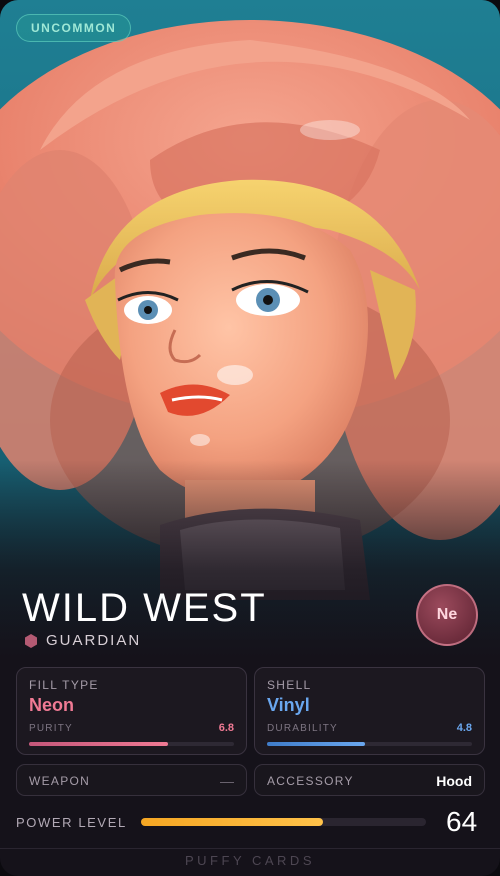 The image size is (500, 876). Describe the element at coordinates (316, 744) in the screenshot. I see `durability-fill` at that location.